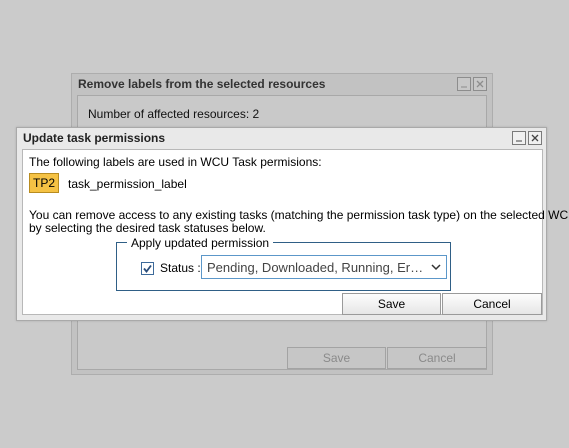 This screenshot has height=448, width=569. I want to click on save-button: Save, so click(391, 304).